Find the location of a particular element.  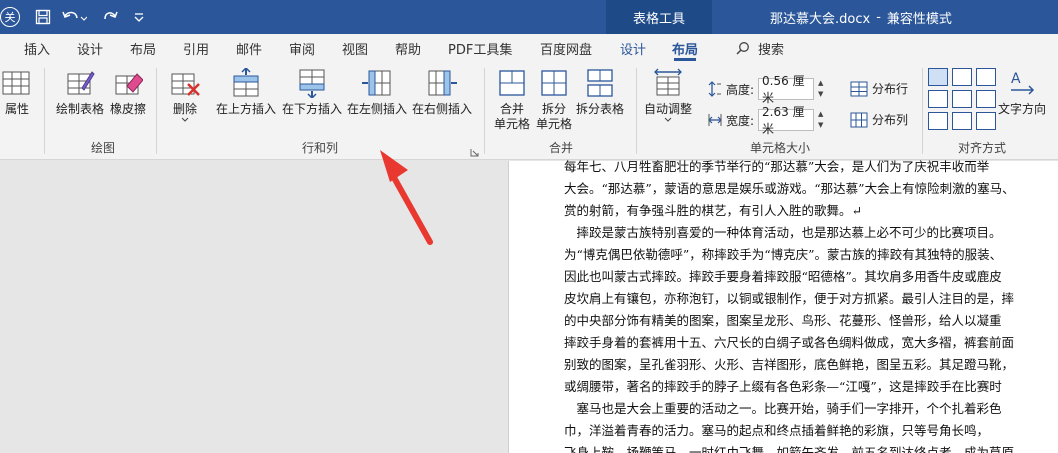

draw-table-button: 绘制表格 is located at coordinates (80, 92).